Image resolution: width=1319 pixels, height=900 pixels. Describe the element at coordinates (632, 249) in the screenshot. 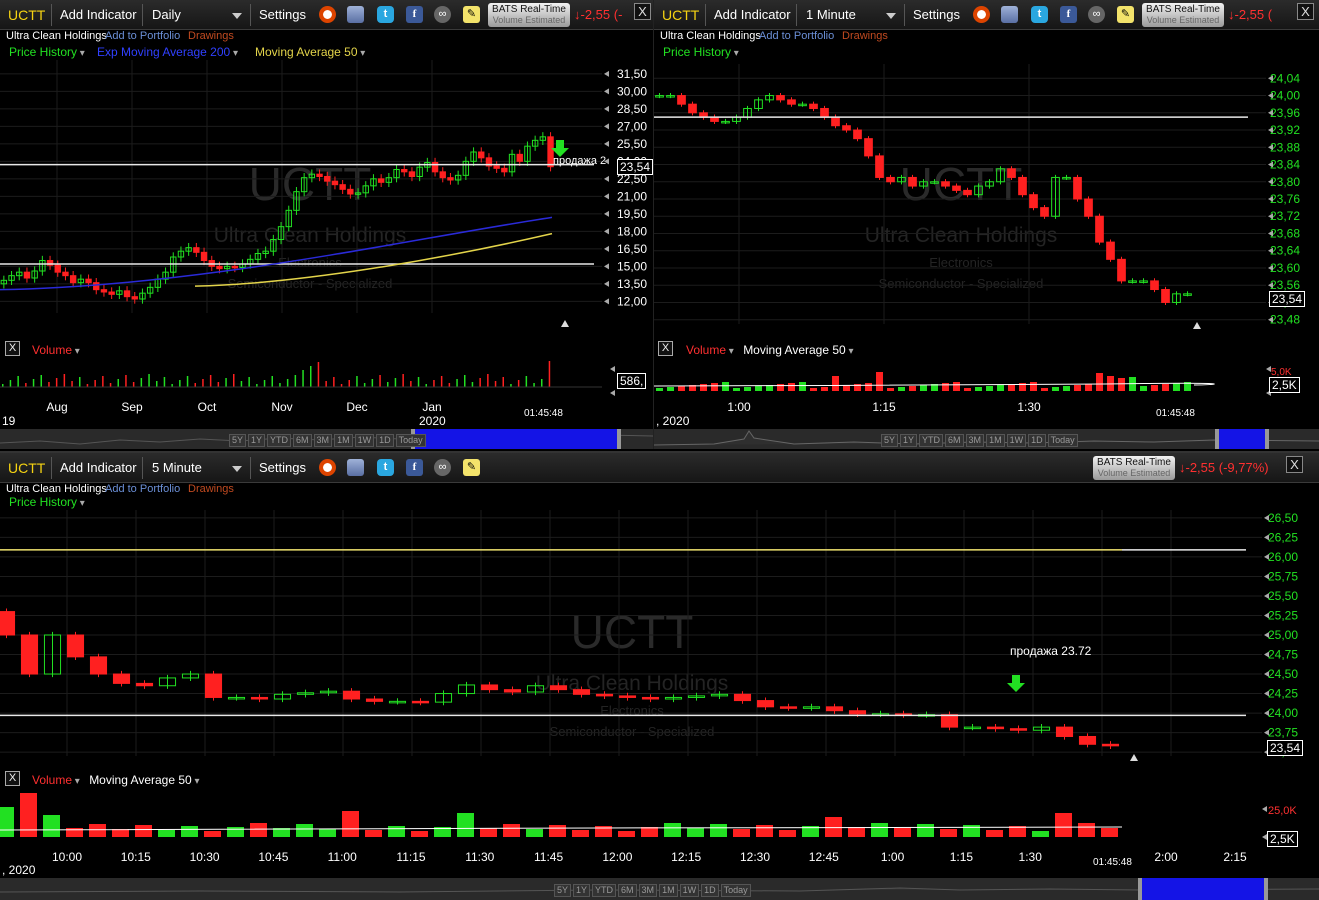

I see `y-tick-label: 16,50` at that location.